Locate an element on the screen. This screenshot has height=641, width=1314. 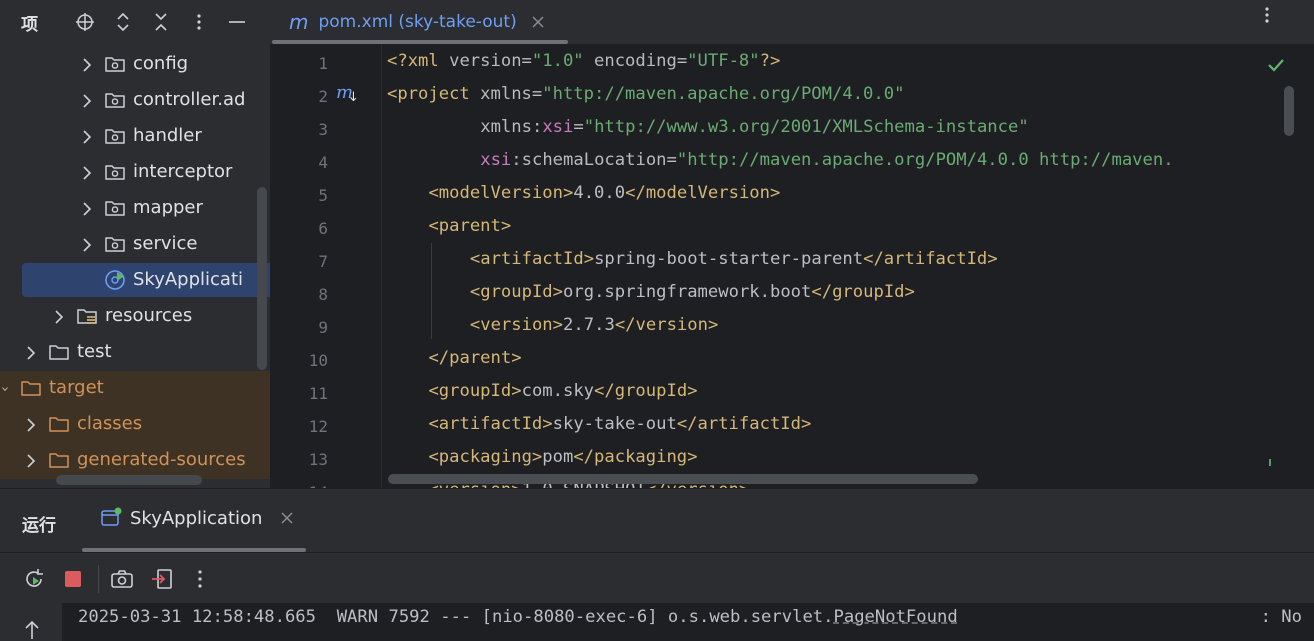
tree-item: handler is located at coordinates (135, 137).